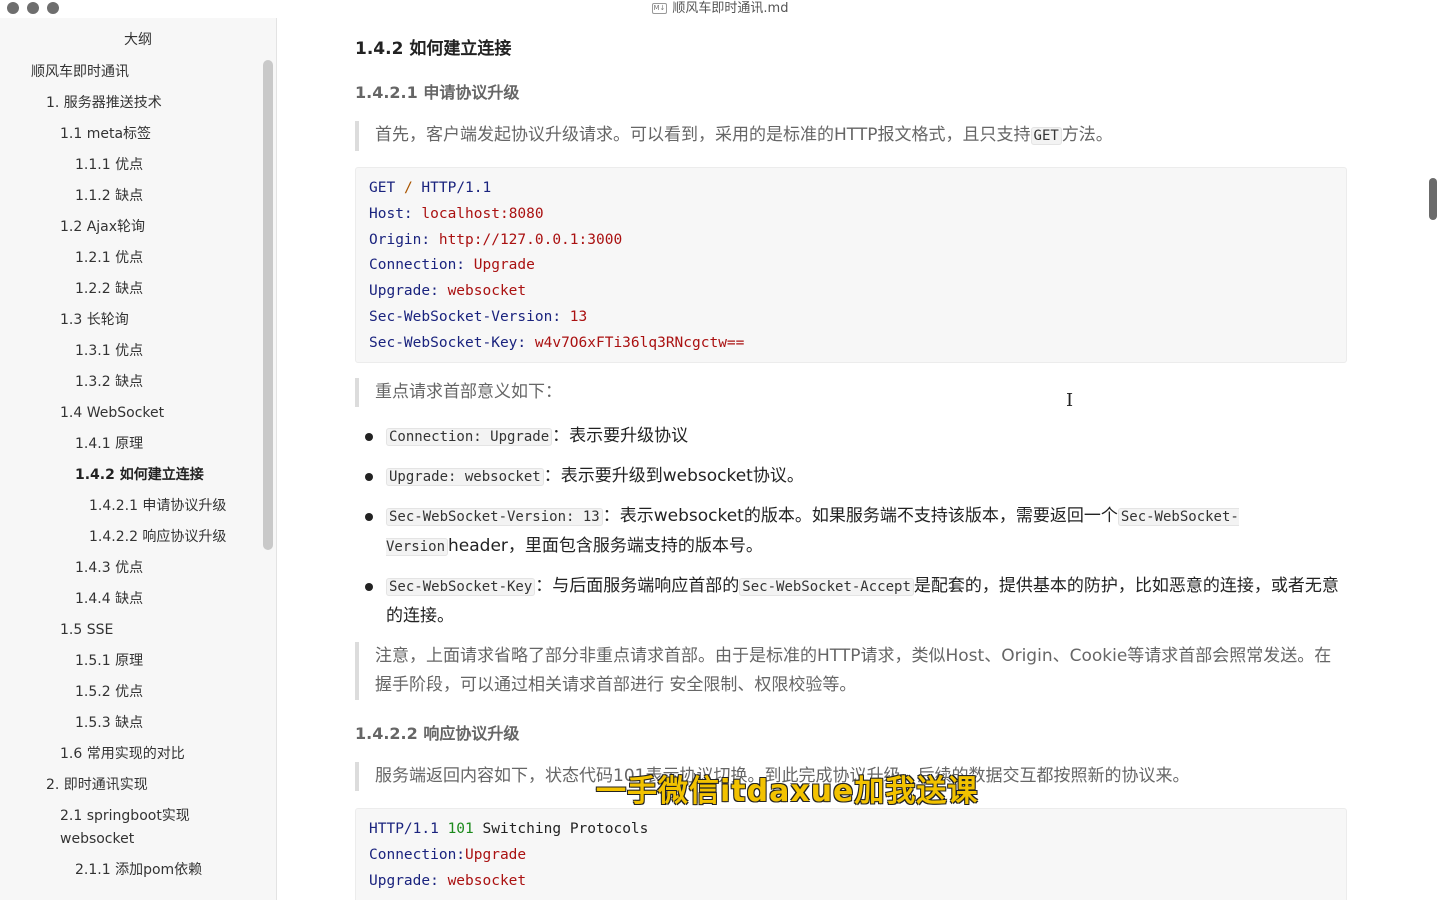 The height and width of the screenshot is (900, 1440). I want to click on outline-item: 1.5.2 优点, so click(138, 692).